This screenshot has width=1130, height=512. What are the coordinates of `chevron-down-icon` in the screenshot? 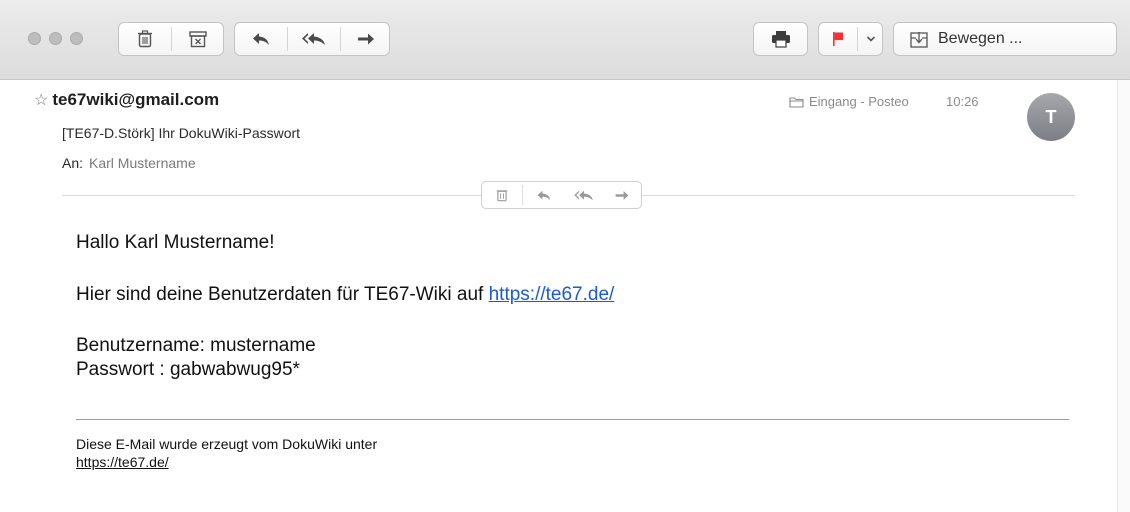 It's located at (870, 39).